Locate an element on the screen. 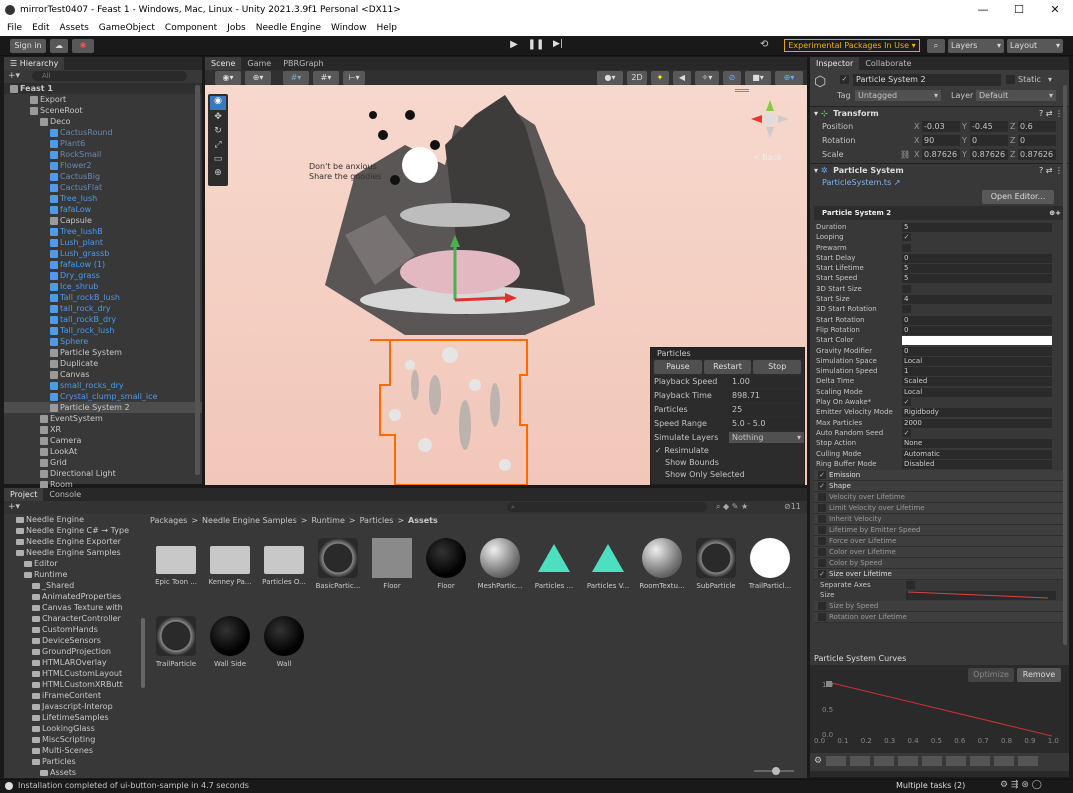 This screenshot has width=1073, height=793. inspector-scrollbar is located at coordinates (1065, 365).